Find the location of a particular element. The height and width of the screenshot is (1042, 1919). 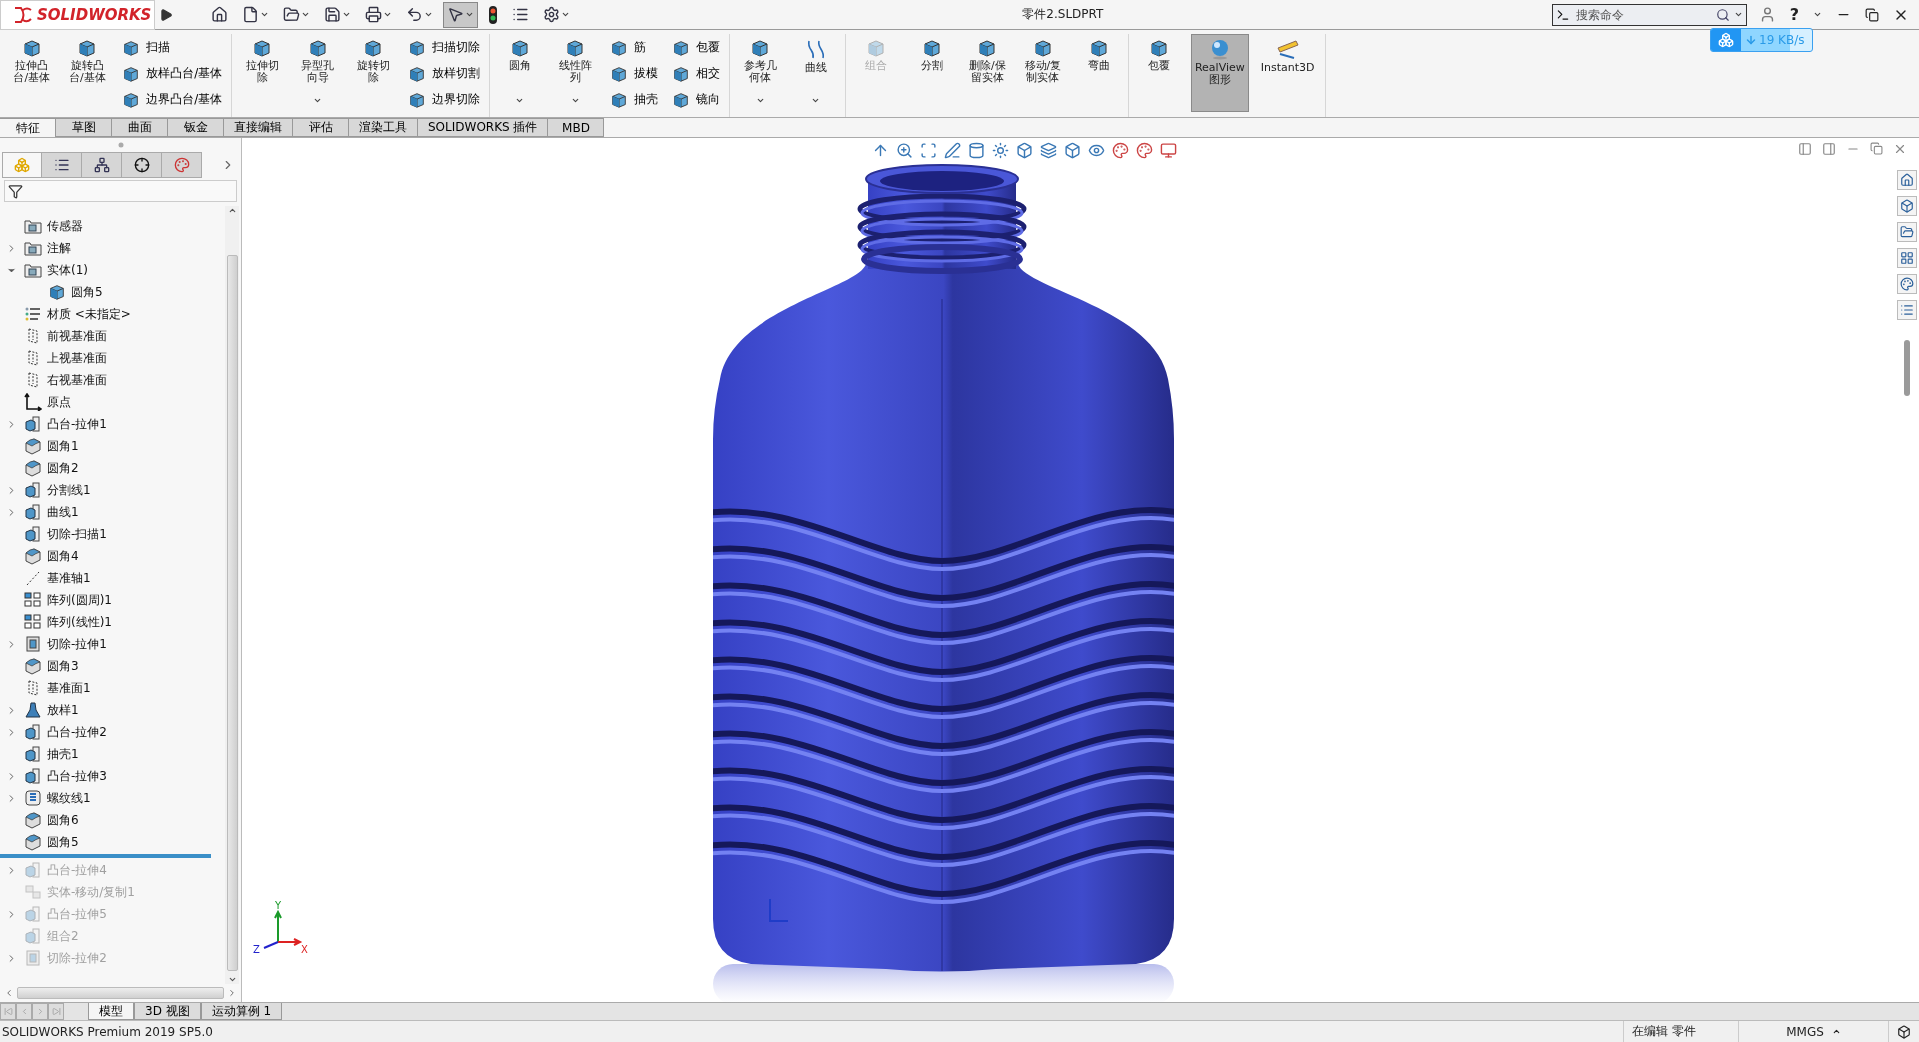

tree-item: 圆角4 is located at coordinates (63, 556).